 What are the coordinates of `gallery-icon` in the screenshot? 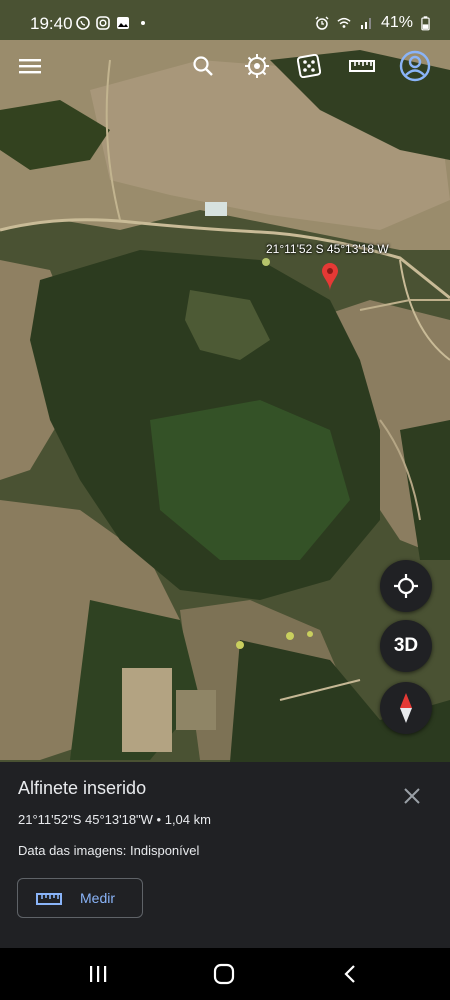 It's located at (123, 23).